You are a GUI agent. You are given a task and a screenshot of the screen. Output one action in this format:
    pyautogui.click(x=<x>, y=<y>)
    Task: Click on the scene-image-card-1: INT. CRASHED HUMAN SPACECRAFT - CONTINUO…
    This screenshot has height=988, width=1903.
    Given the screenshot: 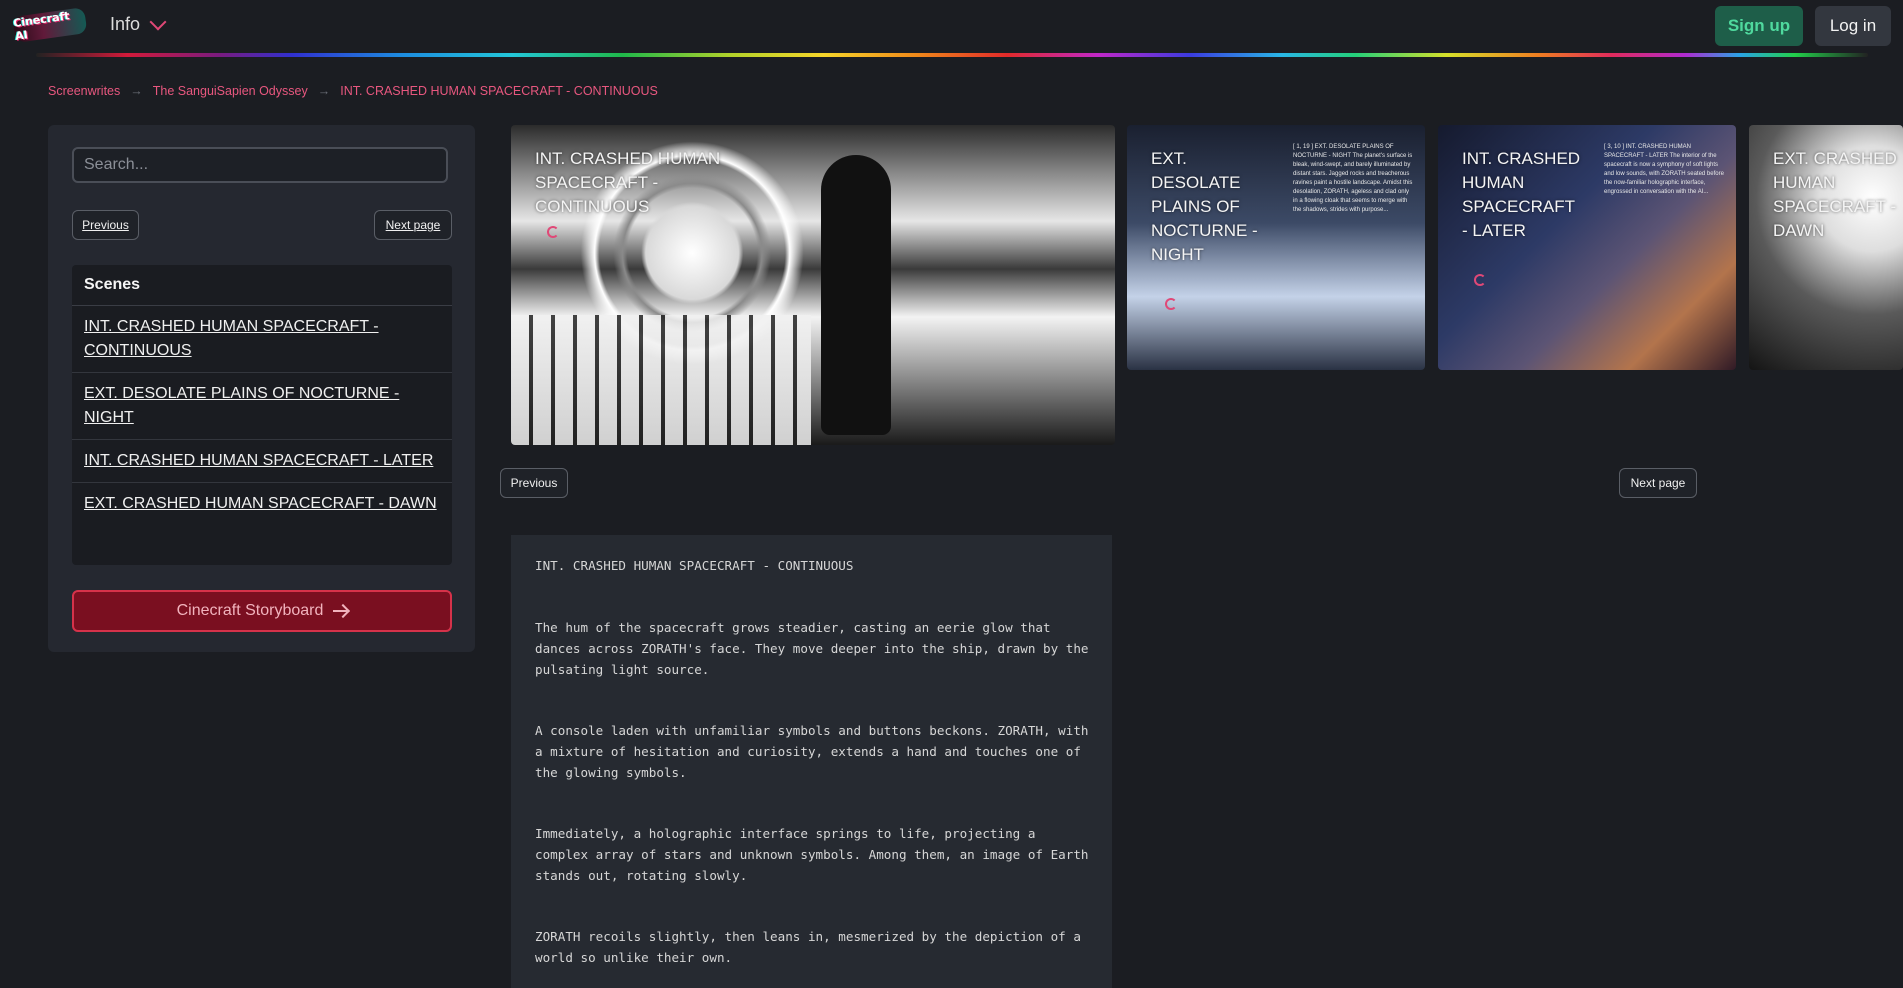 What is the action you would take?
    pyautogui.click(x=813, y=285)
    